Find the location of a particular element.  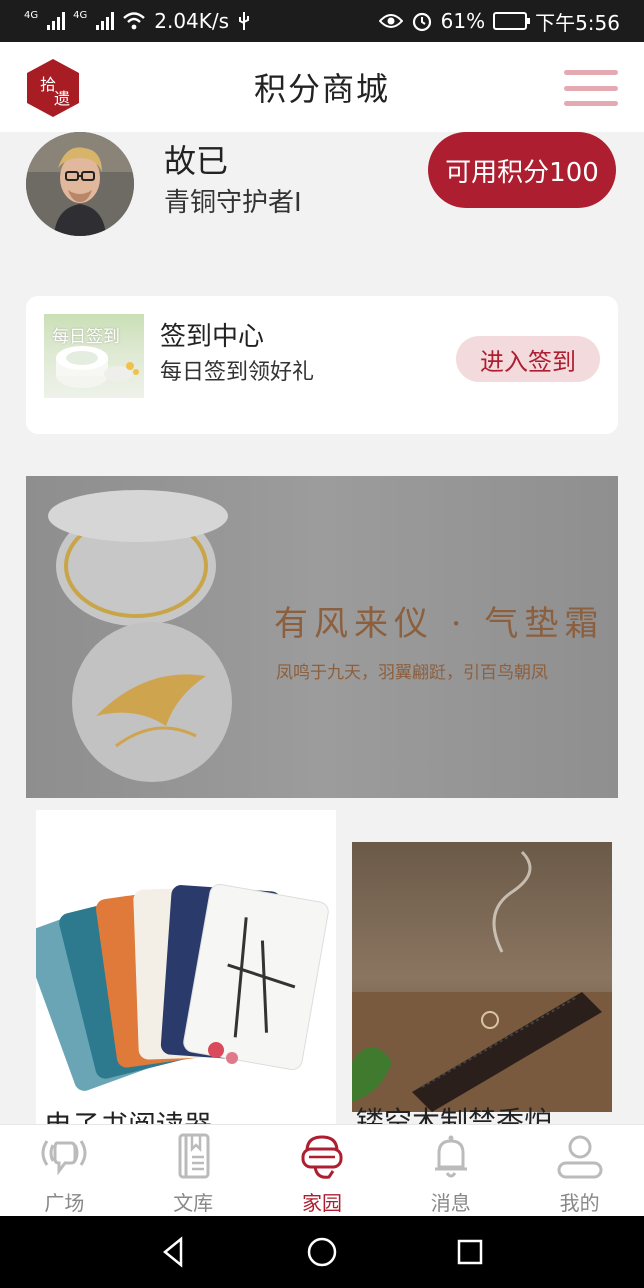

avatar is located at coordinates (80, 184).